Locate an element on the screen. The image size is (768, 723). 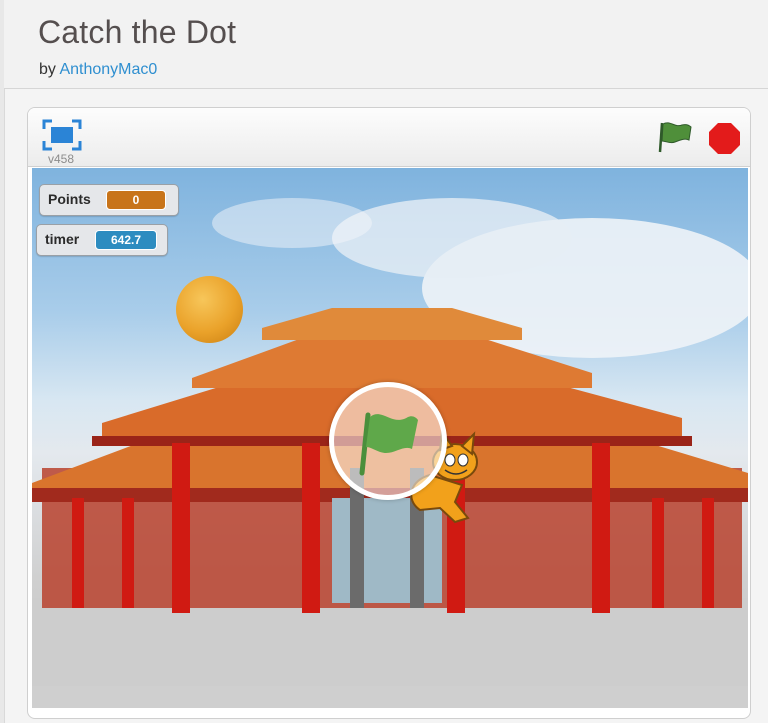
points-label: Points is located at coordinates (69, 199).